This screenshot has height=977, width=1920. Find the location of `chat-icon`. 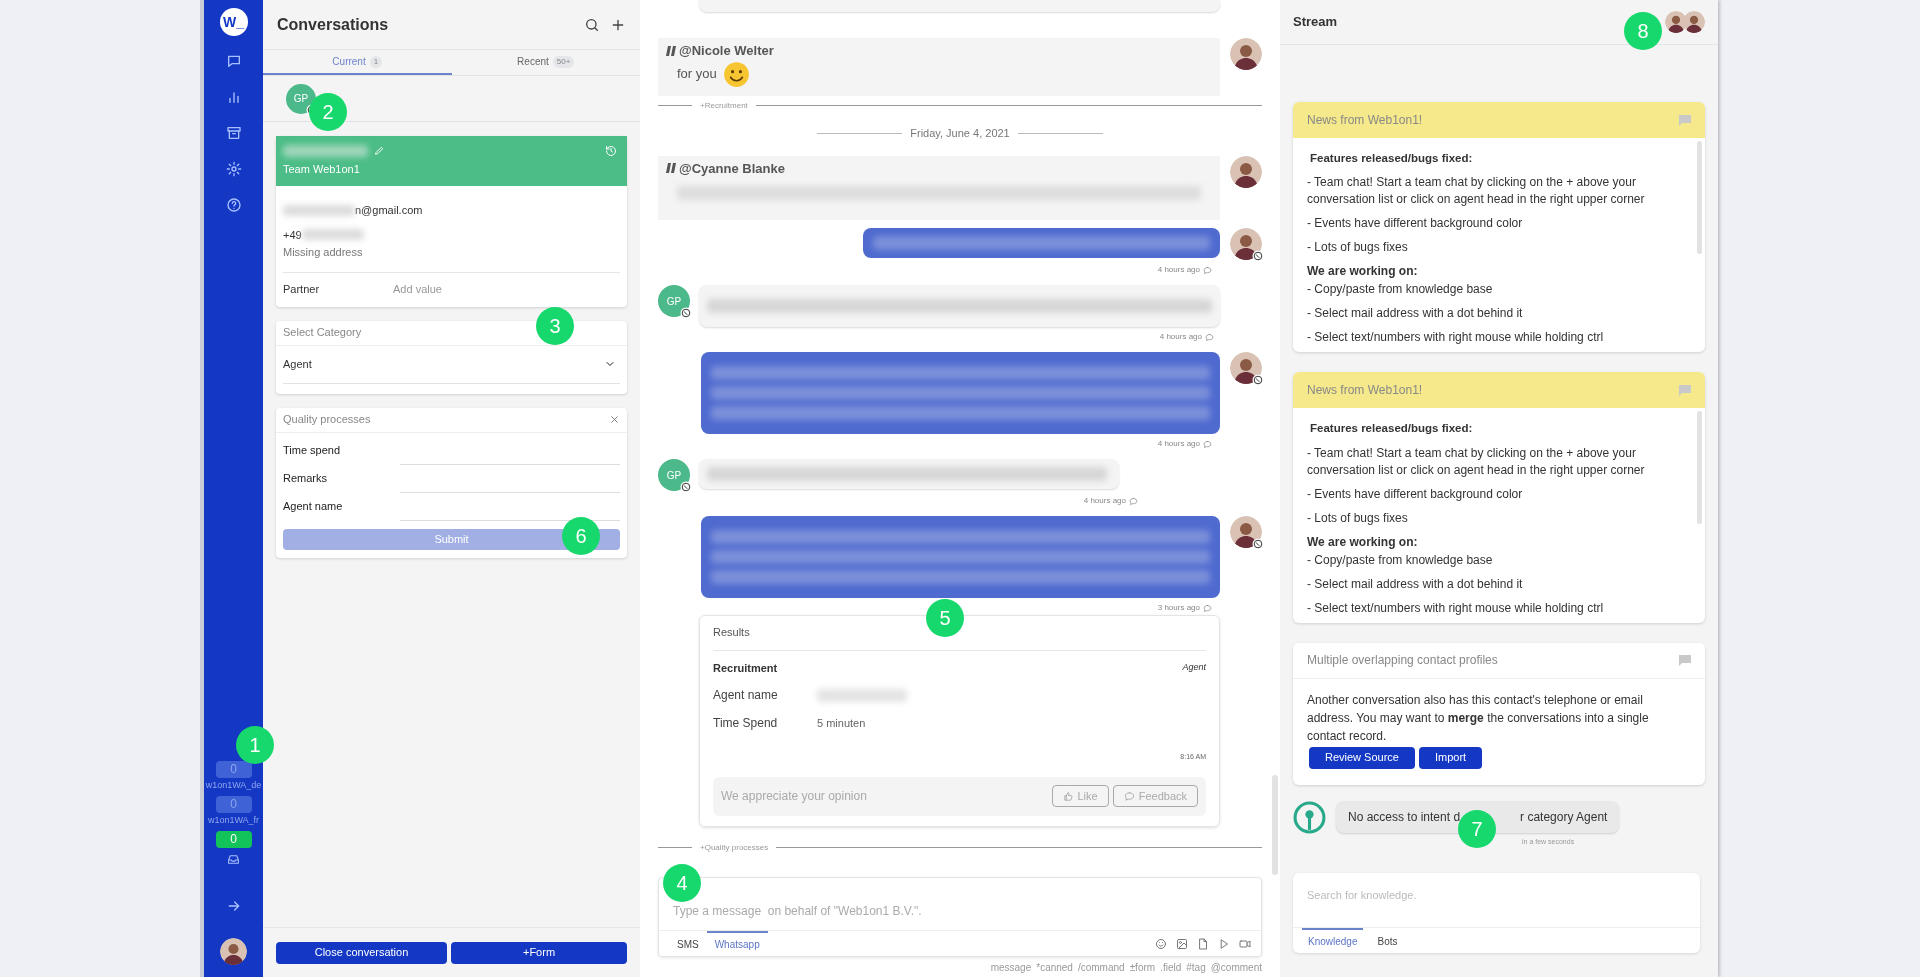

chat-icon is located at coordinates (233, 61).